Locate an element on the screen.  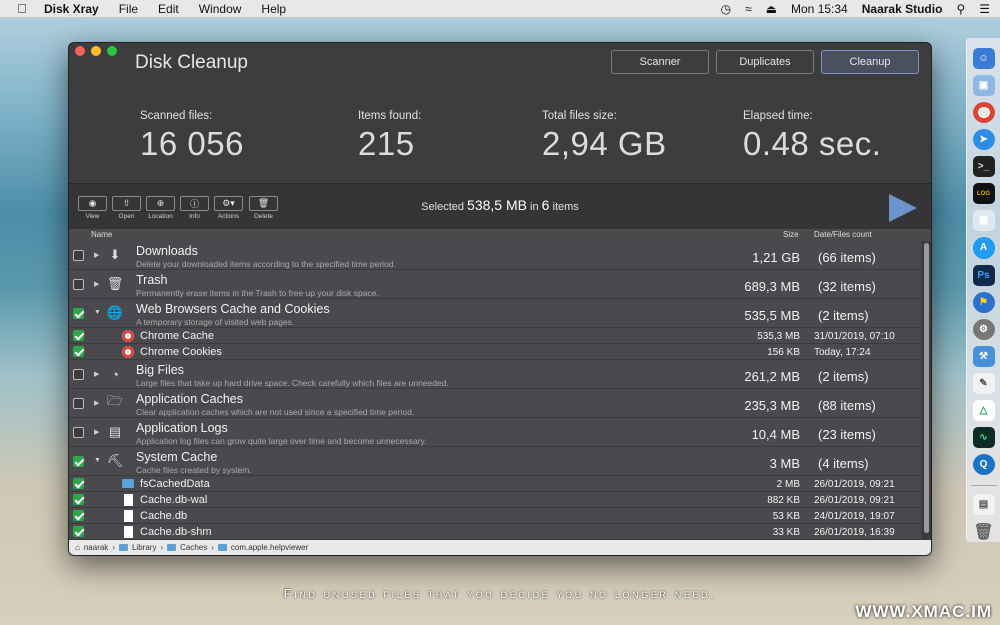
column-size: Size is located at coordinates (791, 234).